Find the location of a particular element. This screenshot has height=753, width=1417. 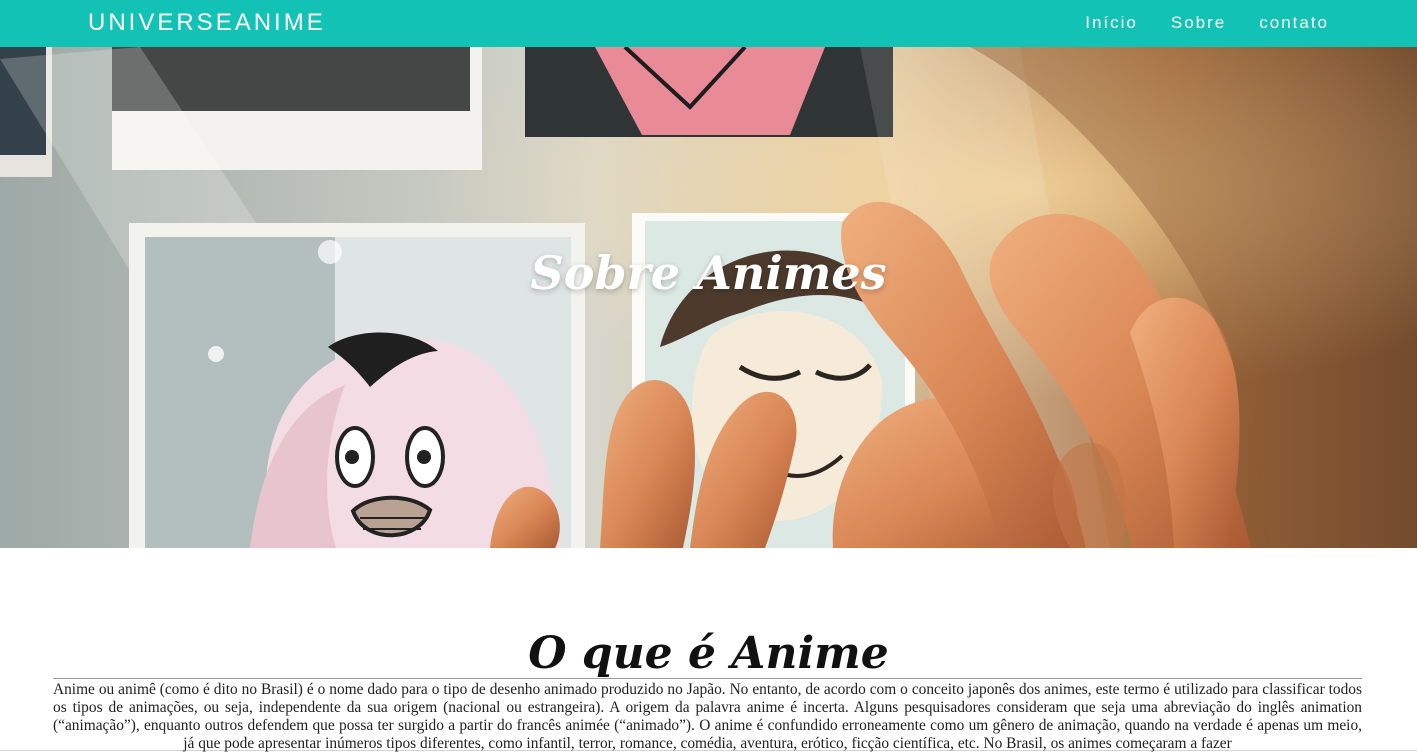

brand-logo-link: UNIVERSEANIME is located at coordinates (207, 23).